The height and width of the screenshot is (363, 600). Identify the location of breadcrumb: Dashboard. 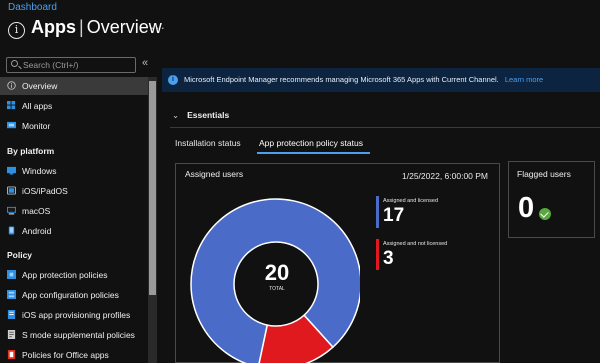
(32, 7).